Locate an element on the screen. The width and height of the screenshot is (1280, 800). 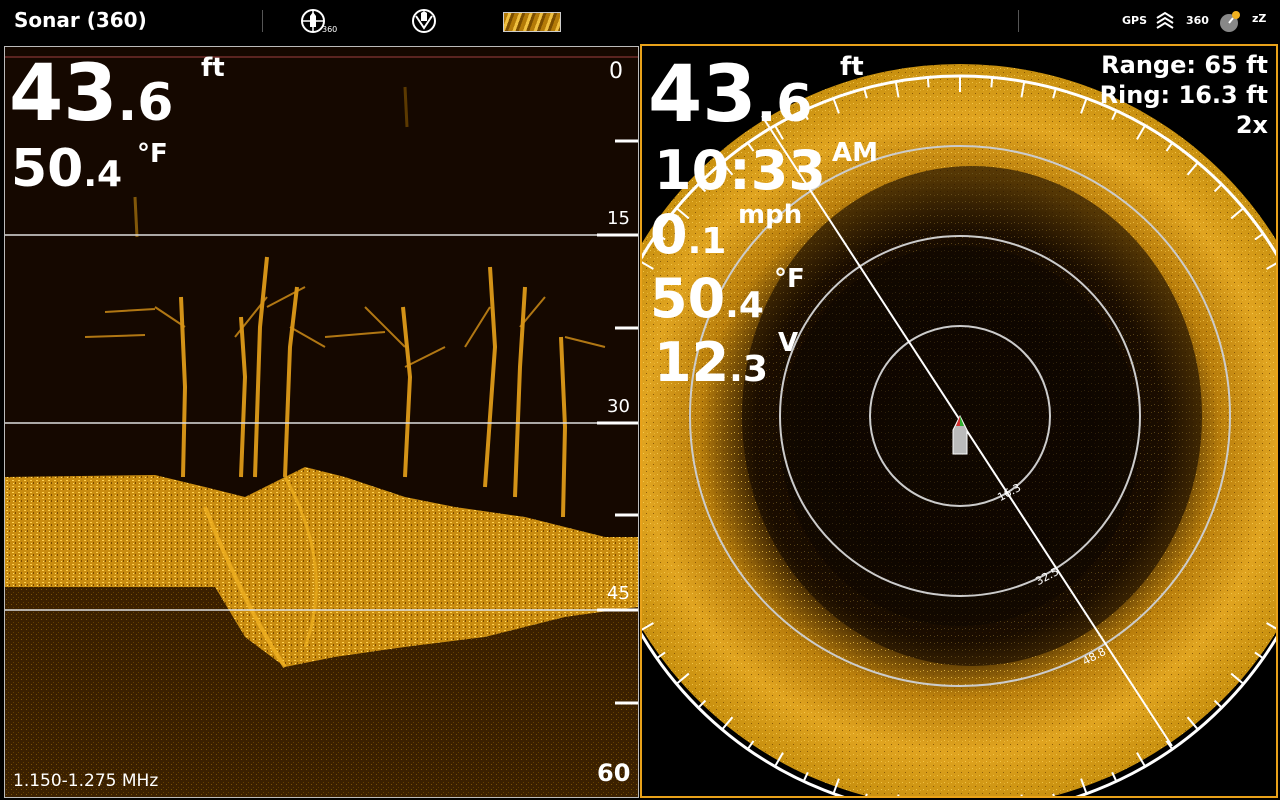
speed-unit: mph is located at coordinates (770, 215).